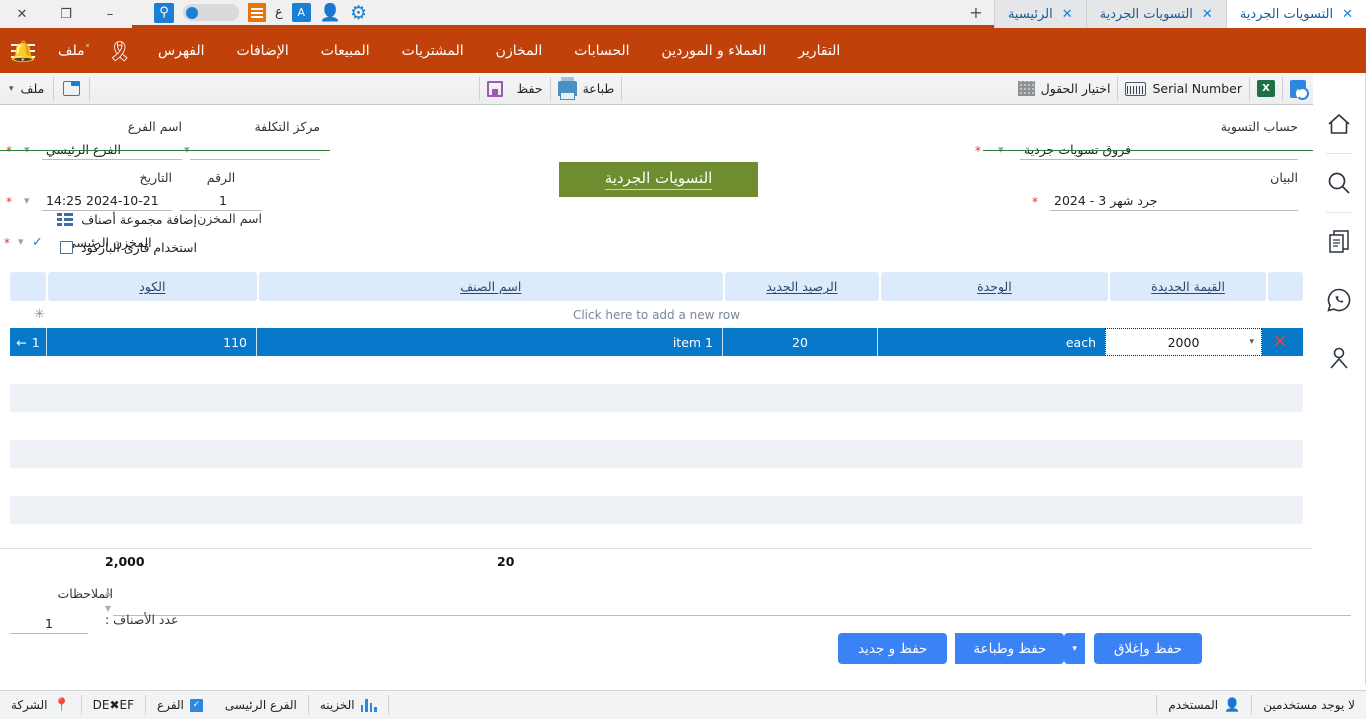 The height and width of the screenshot is (719, 1366). Describe the element at coordinates (33, 88) in the screenshot. I see `toolbar-file-label: ملف` at that location.